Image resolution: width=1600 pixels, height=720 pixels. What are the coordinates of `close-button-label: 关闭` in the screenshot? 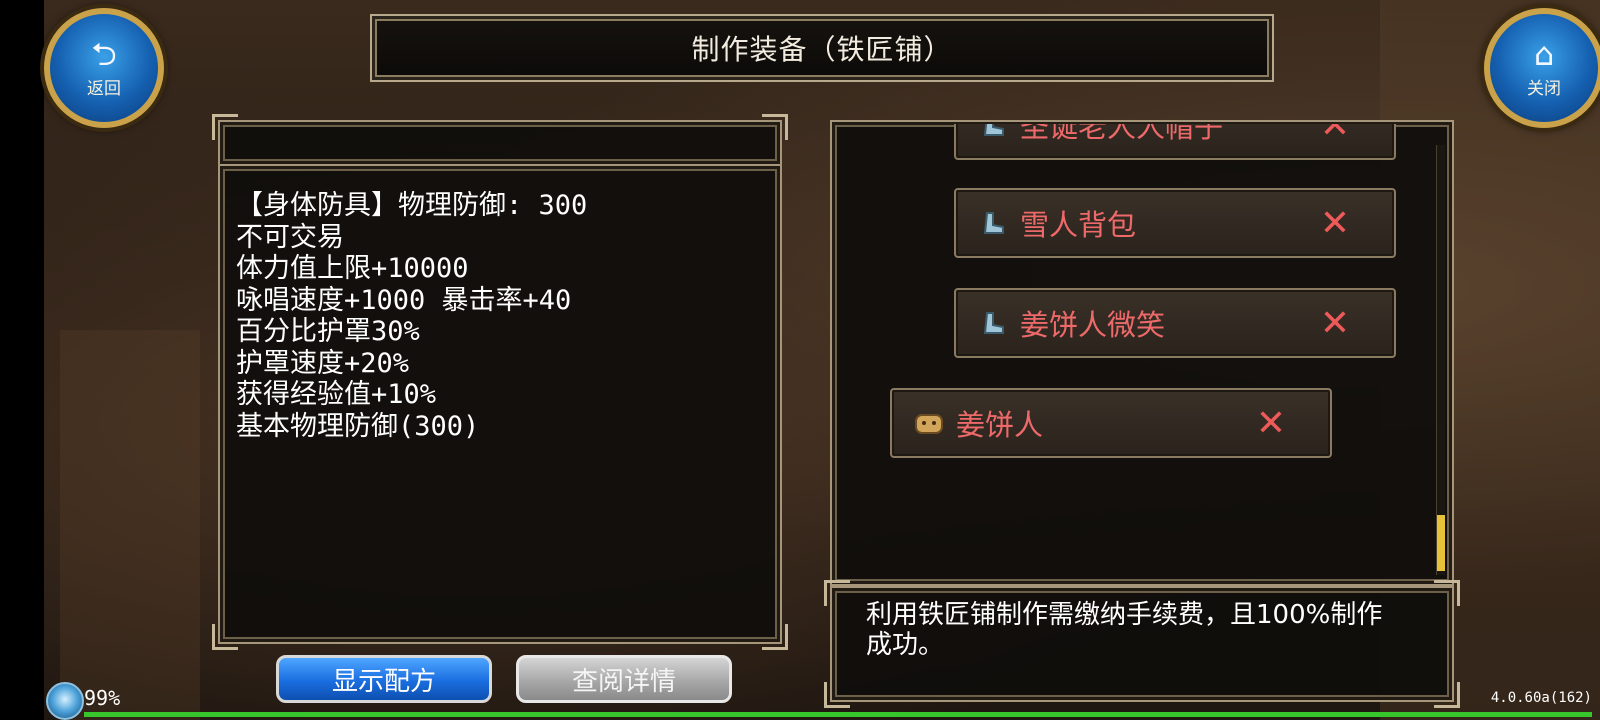 It's located at (1544, 88).